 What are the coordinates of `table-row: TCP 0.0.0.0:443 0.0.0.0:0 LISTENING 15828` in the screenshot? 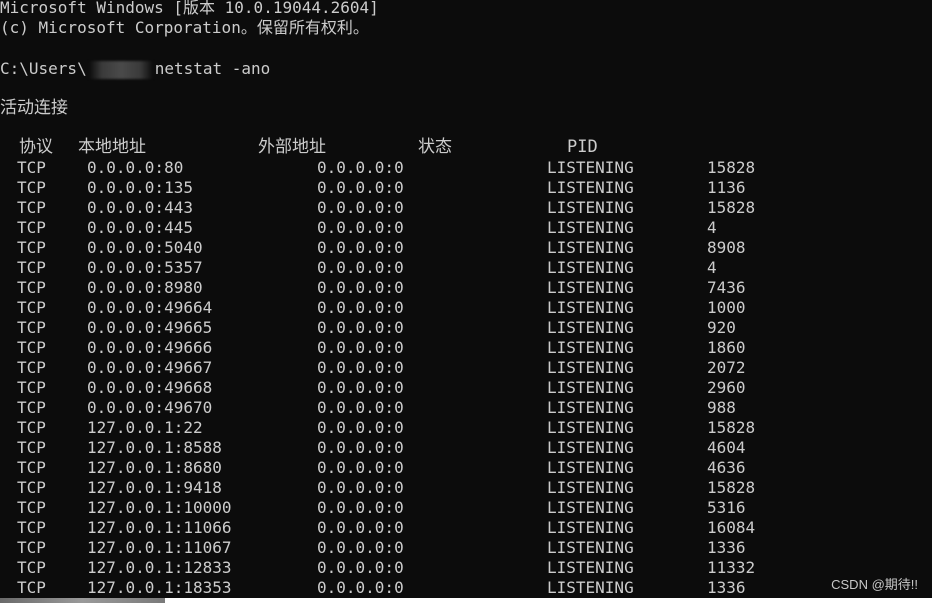 It's located at (466, 208).